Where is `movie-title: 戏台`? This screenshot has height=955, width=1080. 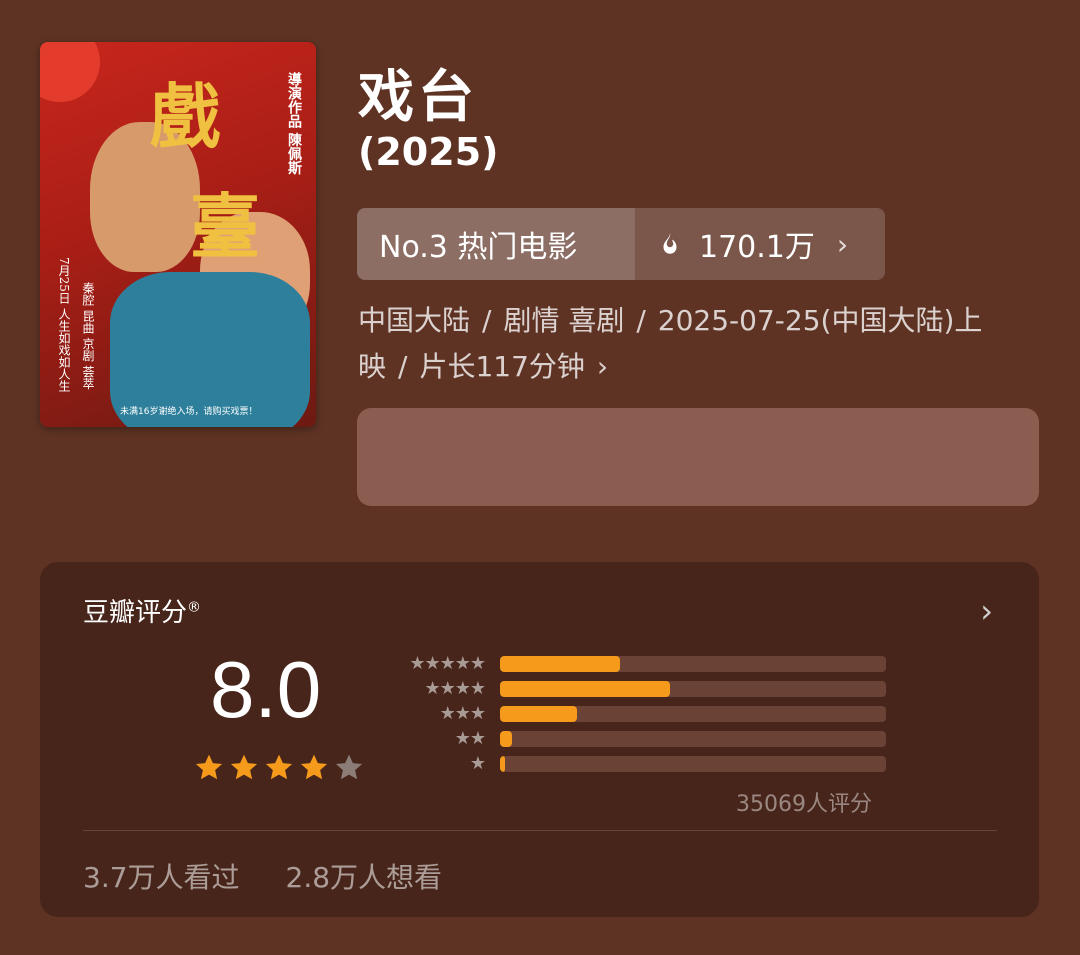
movie-title: 戏台 is located at coordinates (418, 97).